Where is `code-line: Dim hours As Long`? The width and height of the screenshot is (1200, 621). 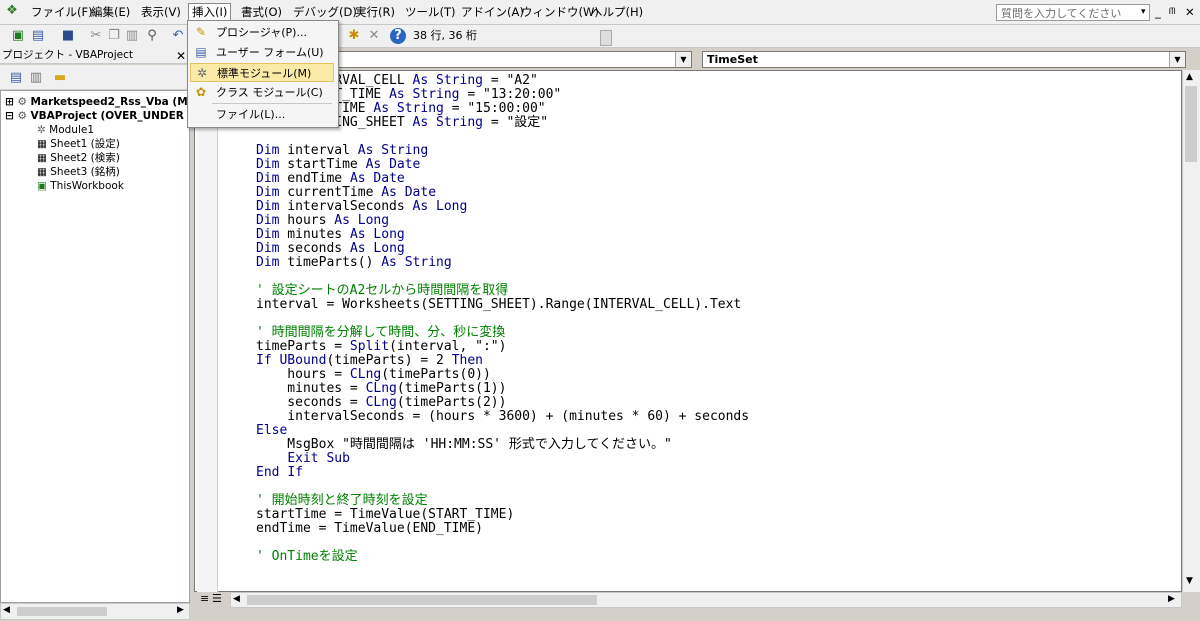 code-line: Dim hours As Long is located at coordinates (502, 221).